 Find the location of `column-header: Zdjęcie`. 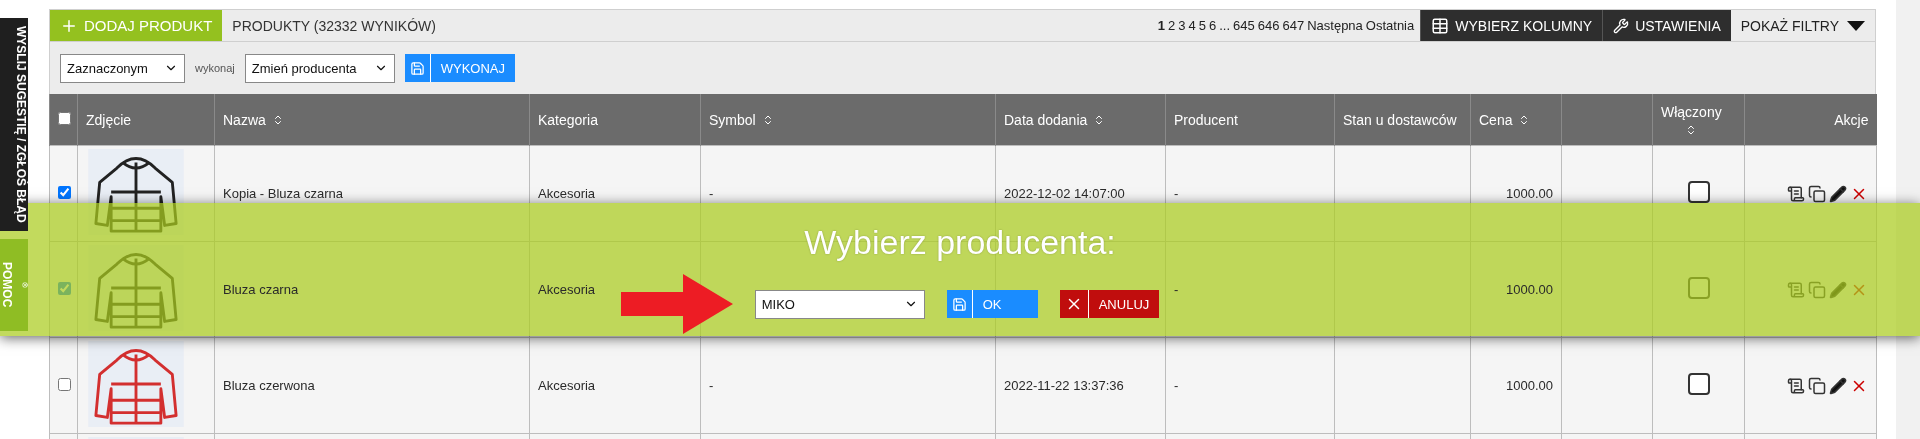

column-header: Zdjęcie is located at coordinates (109, 119).